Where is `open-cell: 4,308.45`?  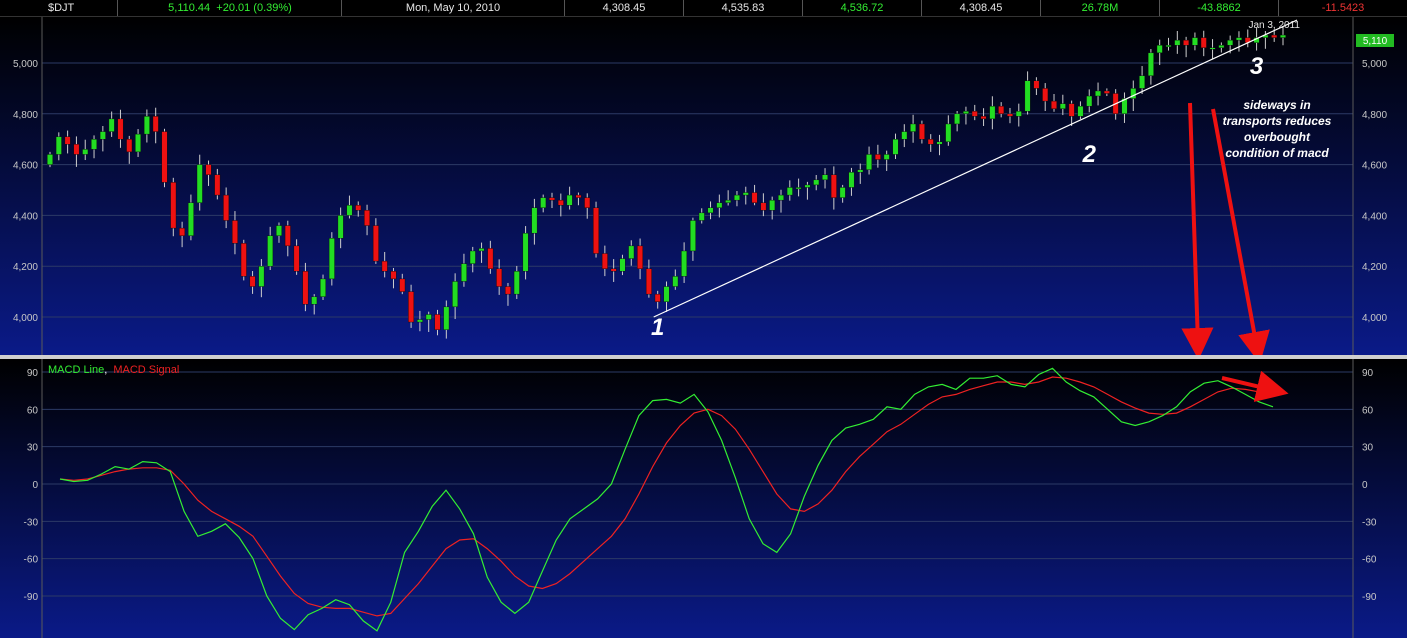
open-cell: 4,308.45 is located at coordinates (624, 8).